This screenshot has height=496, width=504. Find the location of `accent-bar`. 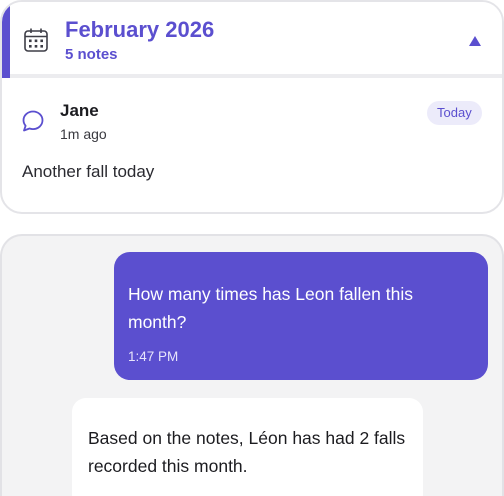

accent-bar is located at coordinates (6, 40).